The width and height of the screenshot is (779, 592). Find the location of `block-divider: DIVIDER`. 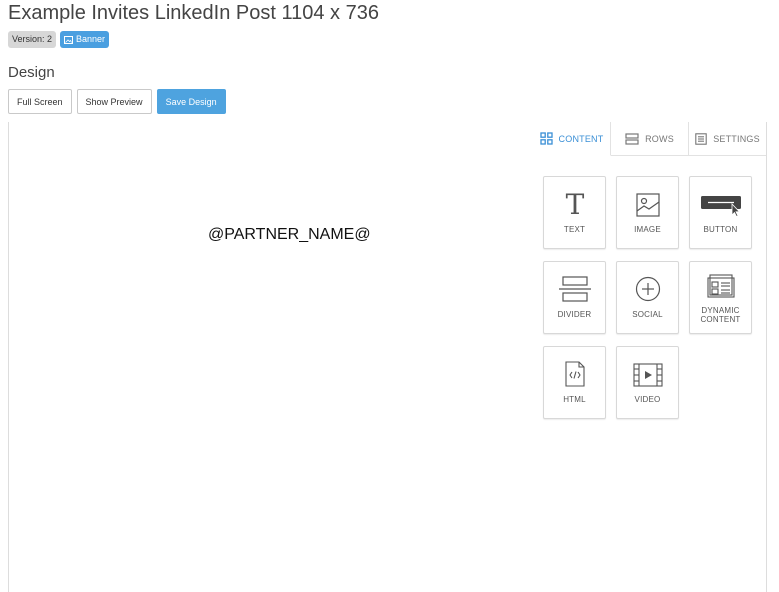

block-divider: DIVIDER is located at coordinates (574, 297).